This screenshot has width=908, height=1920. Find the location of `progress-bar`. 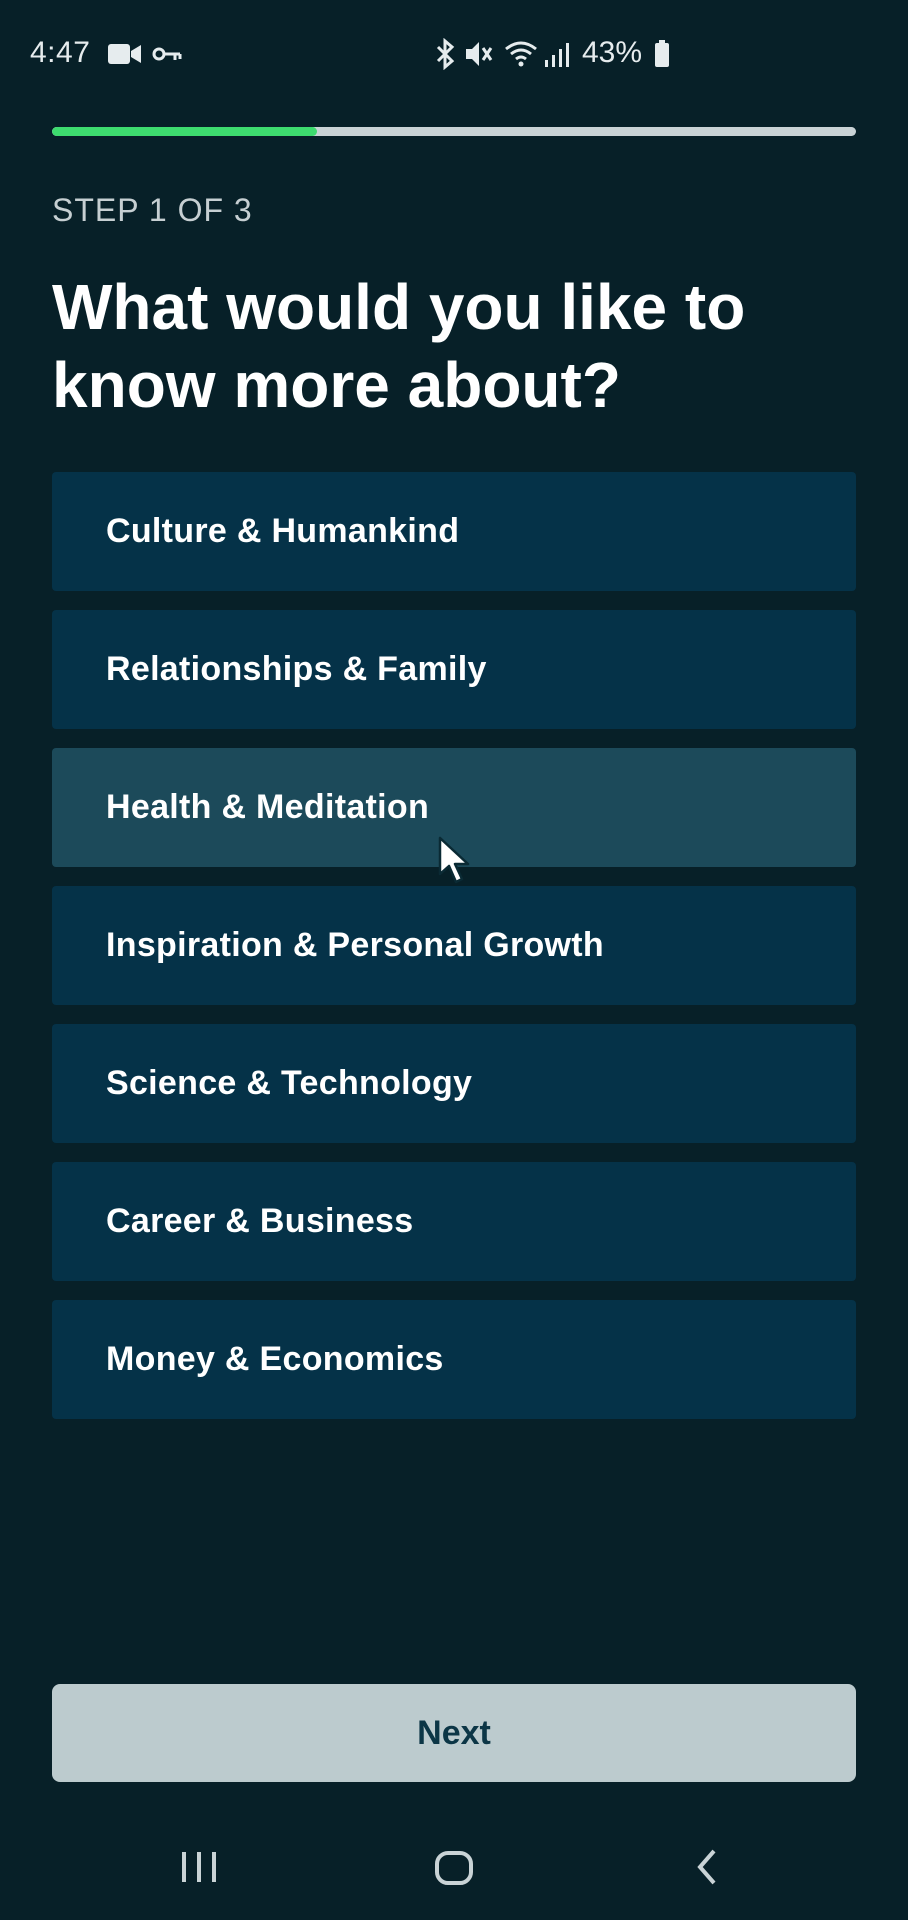

progress-bar is located at coordinates (454, 131).